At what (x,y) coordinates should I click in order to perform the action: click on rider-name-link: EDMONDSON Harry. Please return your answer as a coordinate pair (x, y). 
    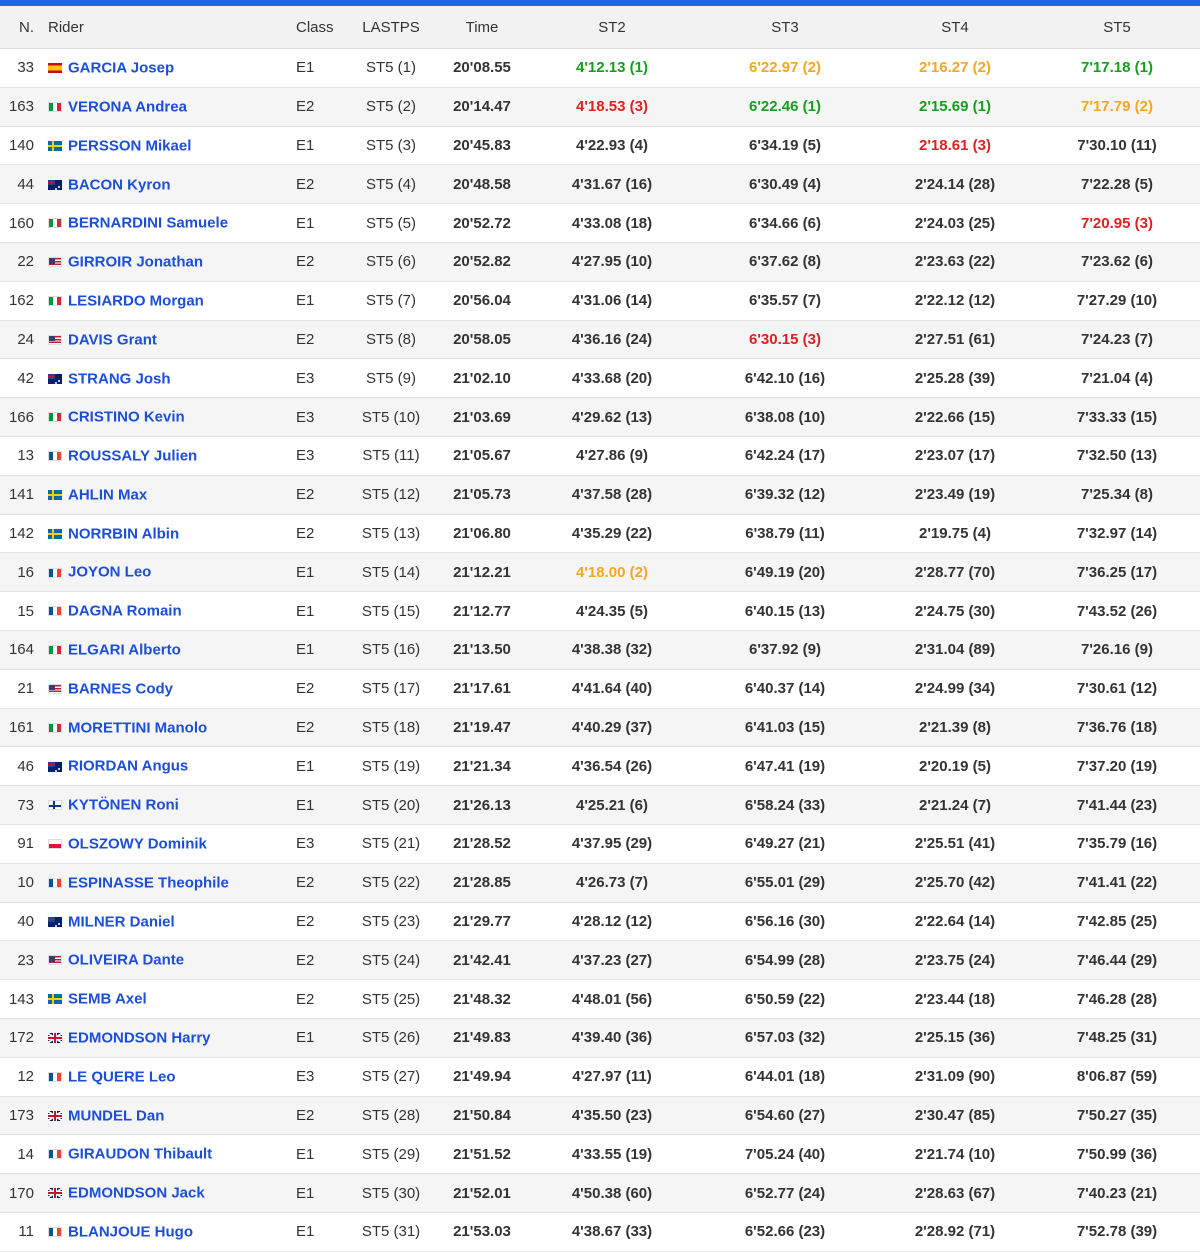
    Looking at the image, I should click on (139, 1038).